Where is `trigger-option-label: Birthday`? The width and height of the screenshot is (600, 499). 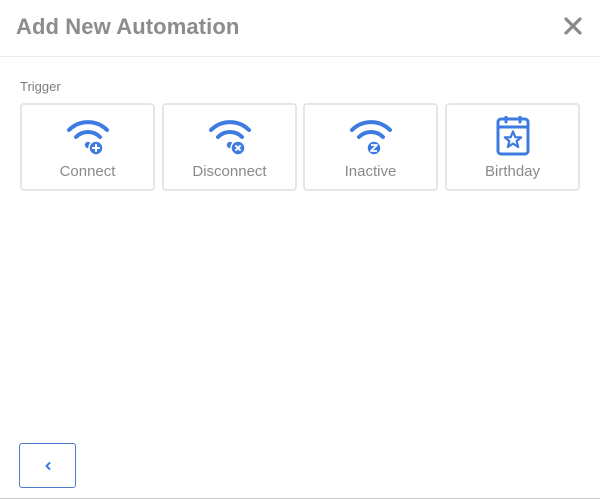
trigger-option-label: Birthday is located at coordinates (512, 171).